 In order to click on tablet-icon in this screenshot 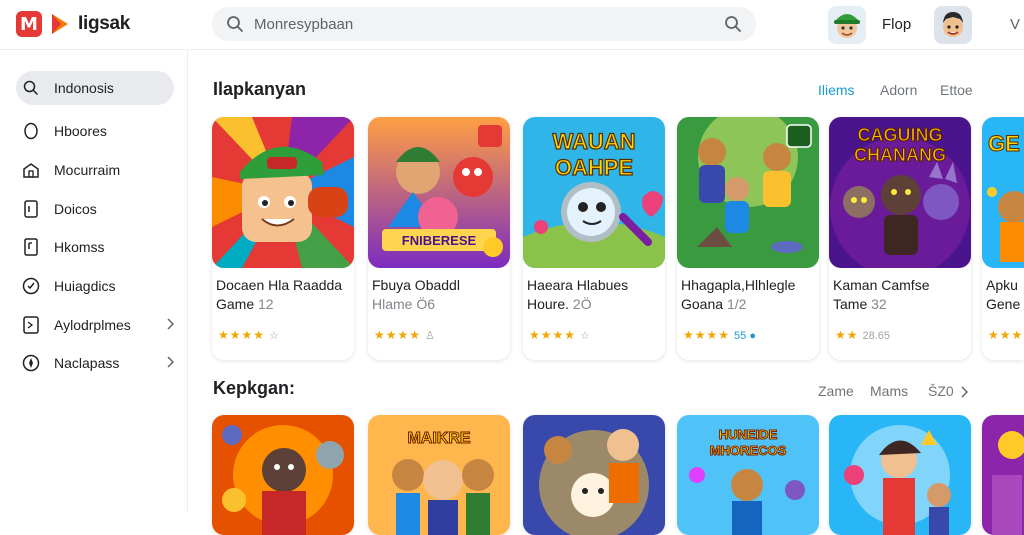, I will do `click(31, 209)`.